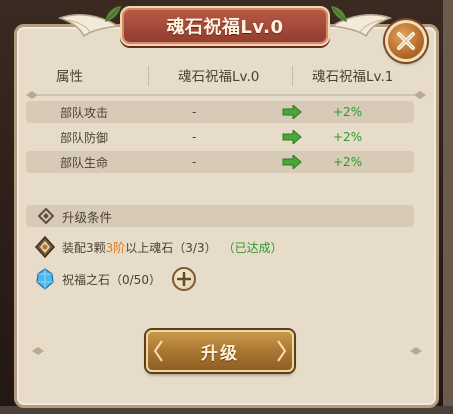 This screenshot has height=414, width=453. I want to click on close-icon, so click(406, 41).